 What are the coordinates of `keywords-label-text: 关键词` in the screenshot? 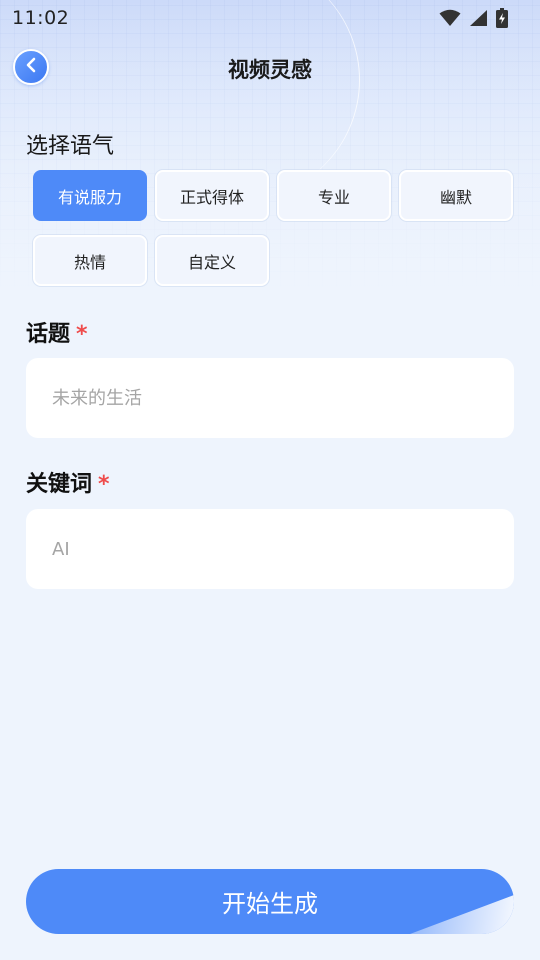 It's located at (59, 484).